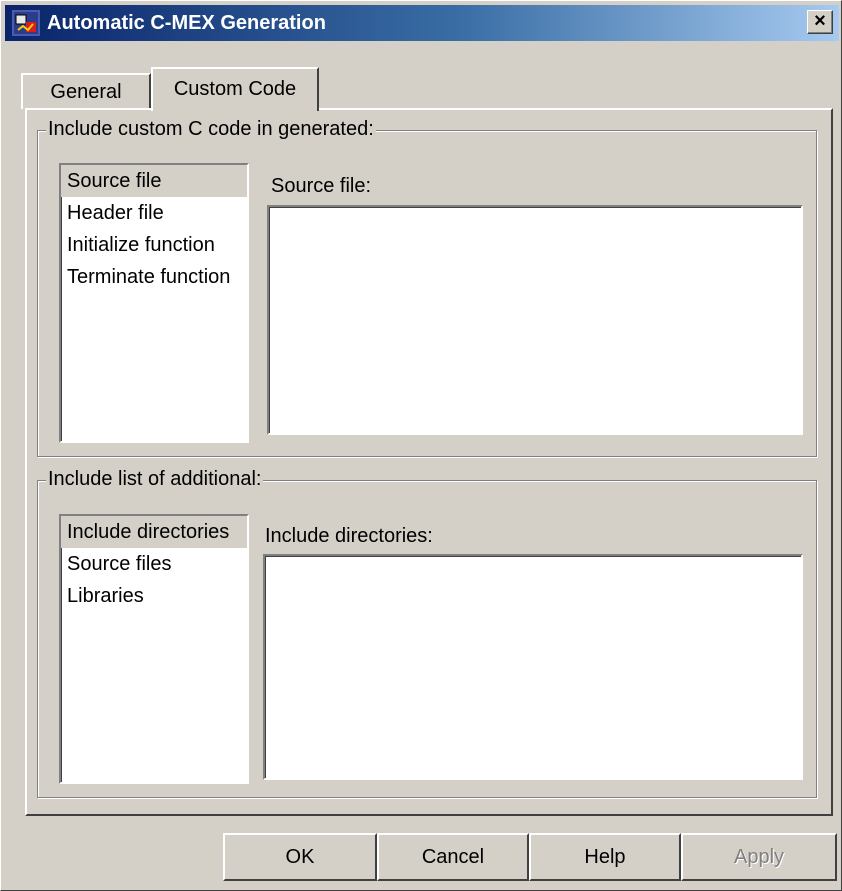 The width and height of the screenshot is (842, 891). What do you see at coordinates (422, 23) in the screenshot?
I see `title-bar: Automatic C-MEX Generation ×` at bounding box center [422, 23].